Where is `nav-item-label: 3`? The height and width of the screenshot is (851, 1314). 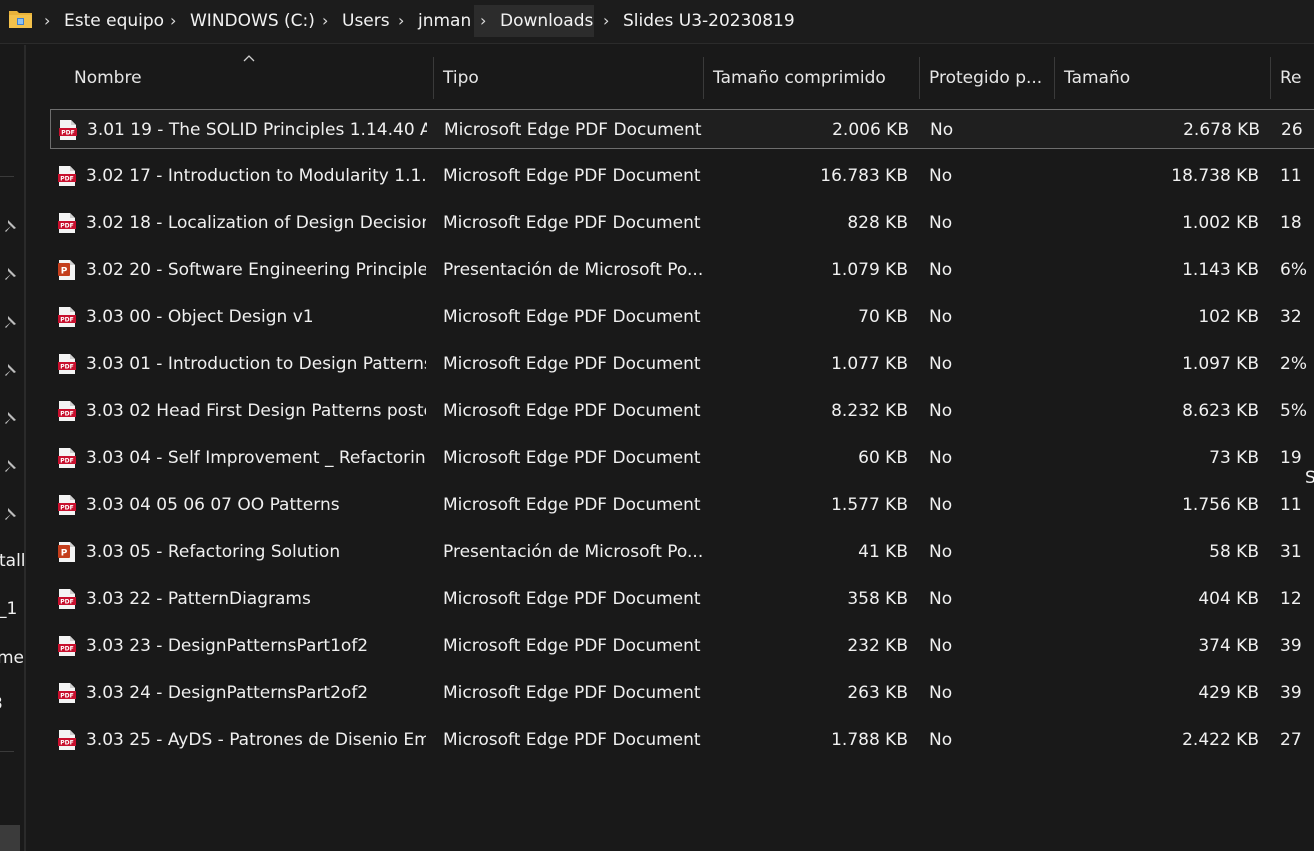 nav-item-label: 3 is located at coordinates (1, 704).